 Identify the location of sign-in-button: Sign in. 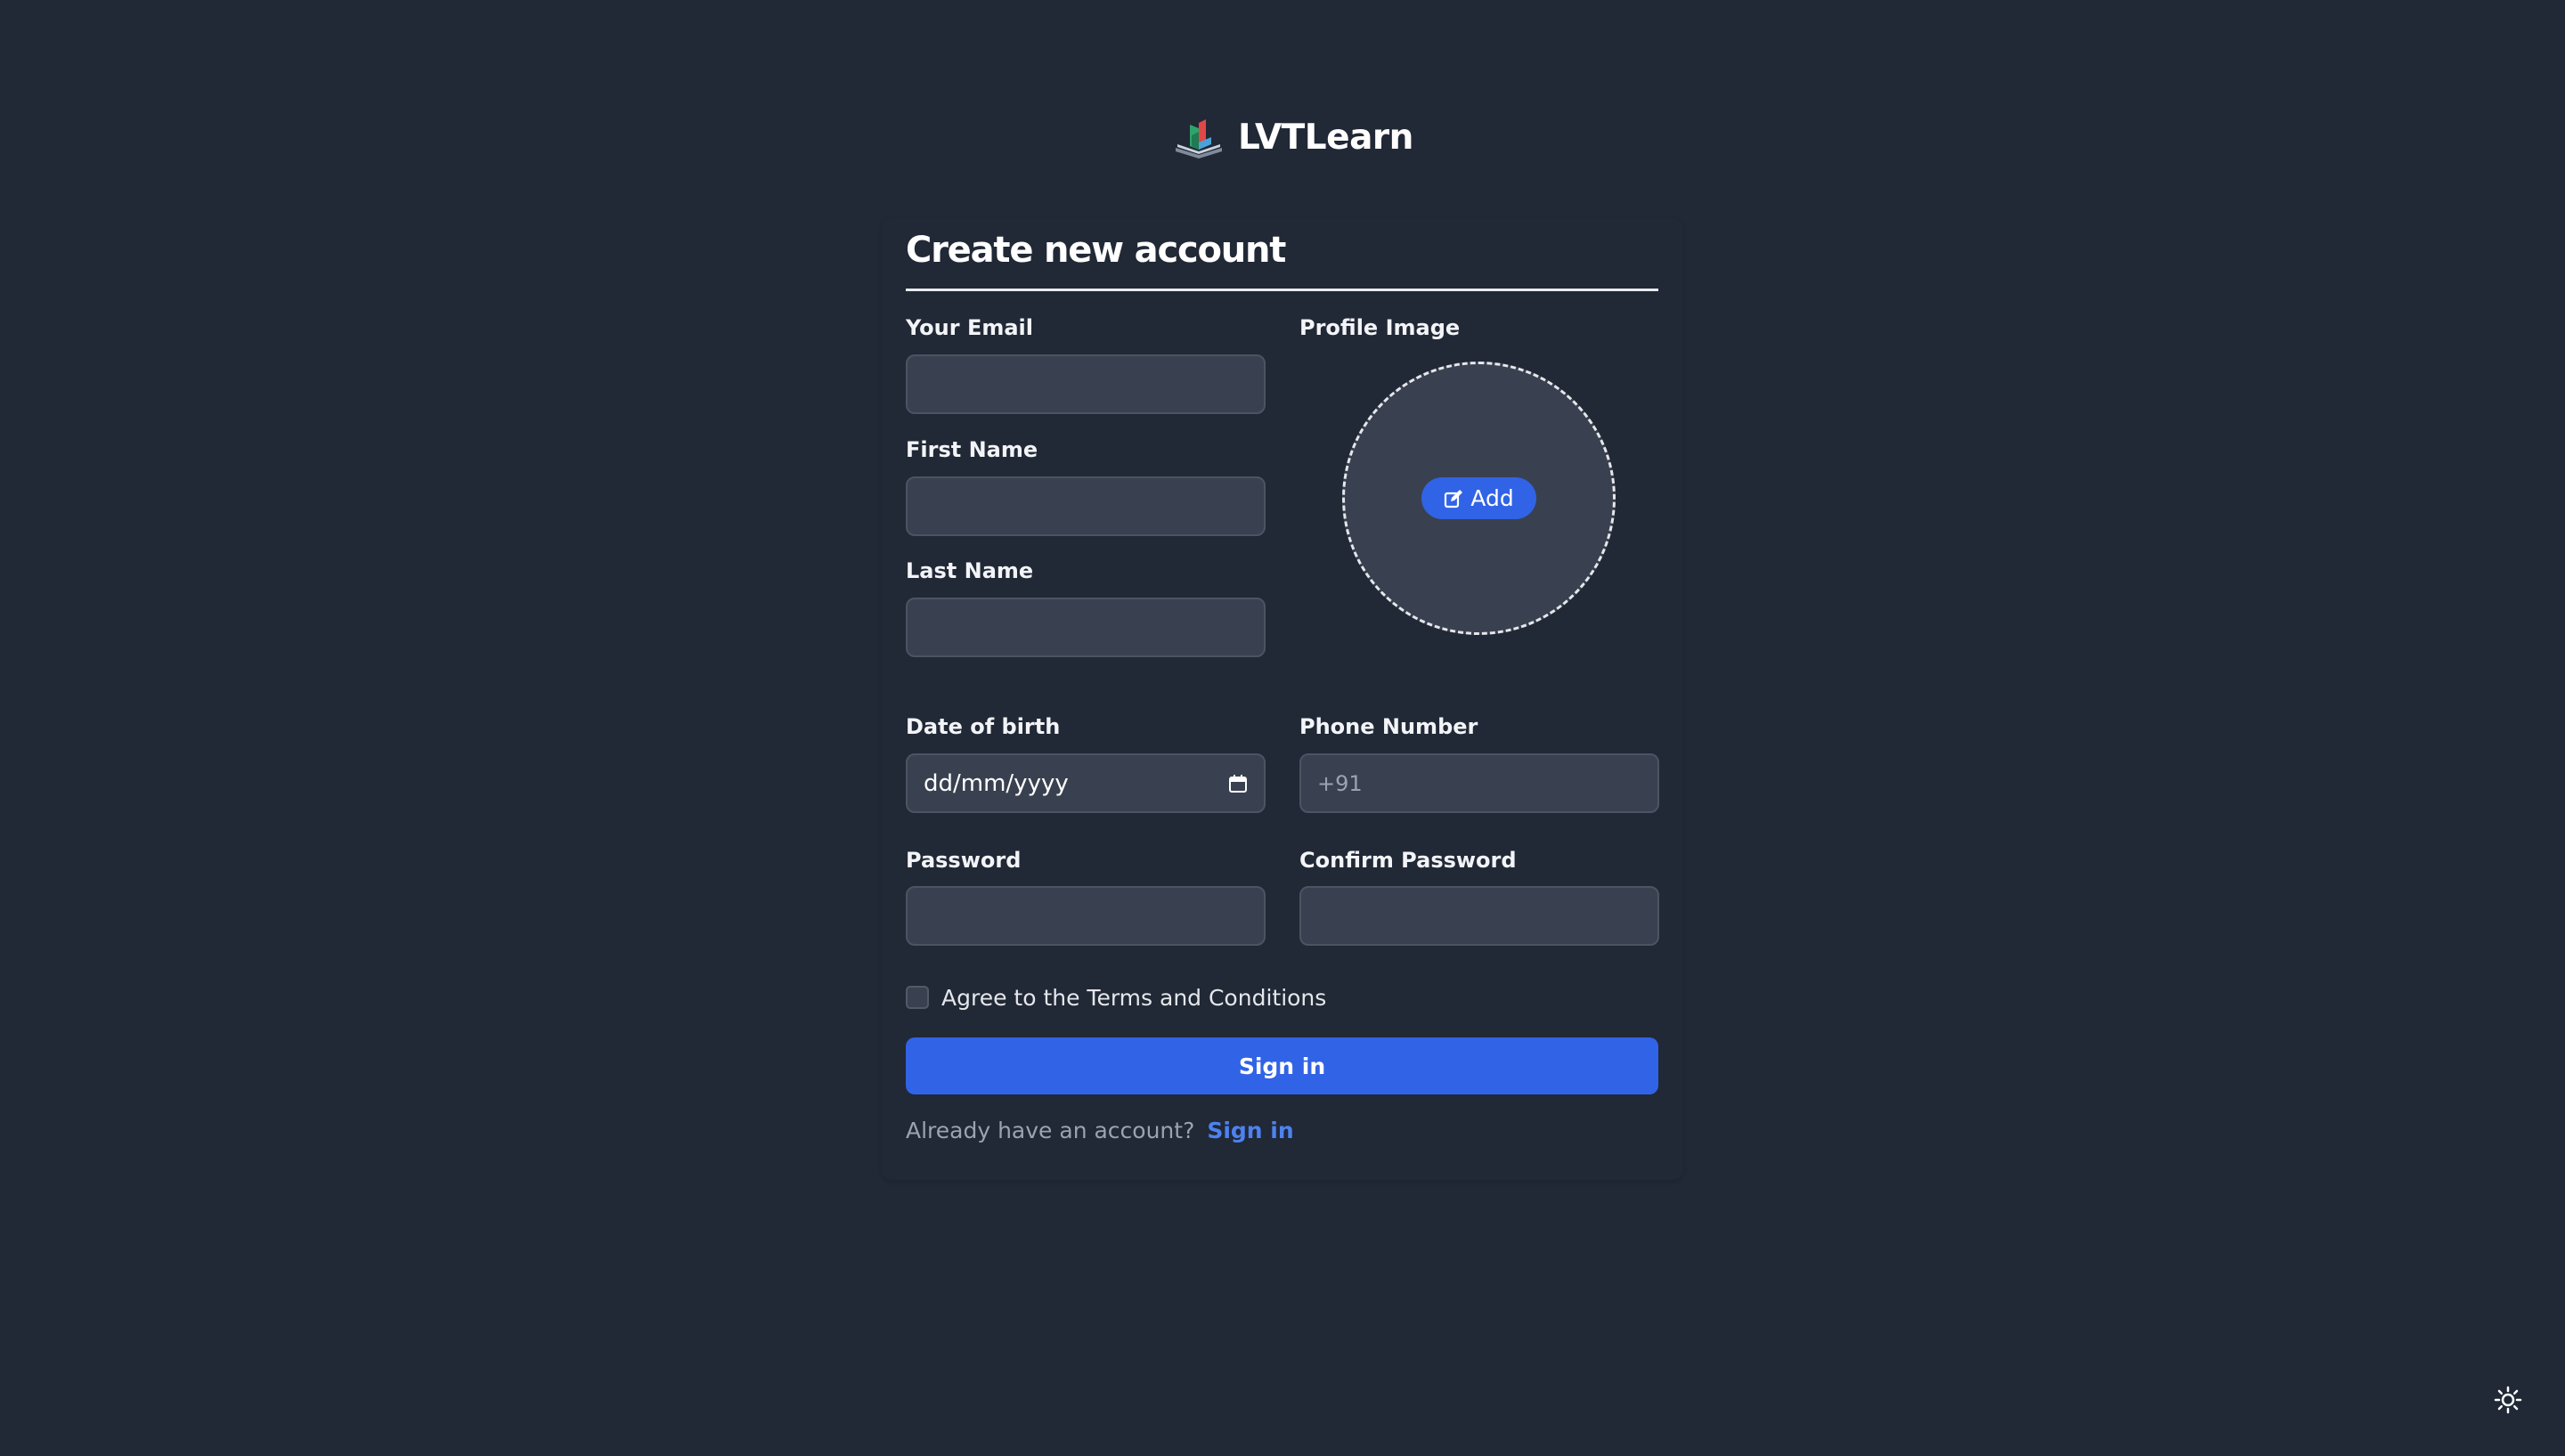
(1282, 1065).